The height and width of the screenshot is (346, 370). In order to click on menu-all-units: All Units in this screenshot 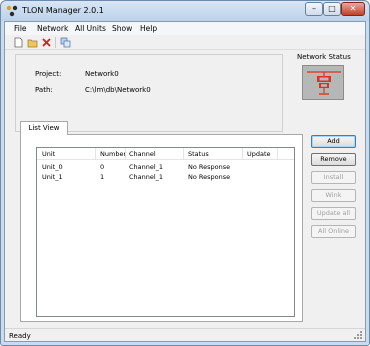, I will do `click(90, 28)`.